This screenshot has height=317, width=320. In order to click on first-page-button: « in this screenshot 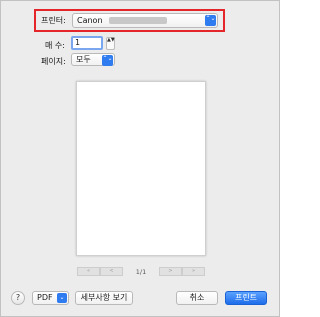, I will do `click(88, 271)`.